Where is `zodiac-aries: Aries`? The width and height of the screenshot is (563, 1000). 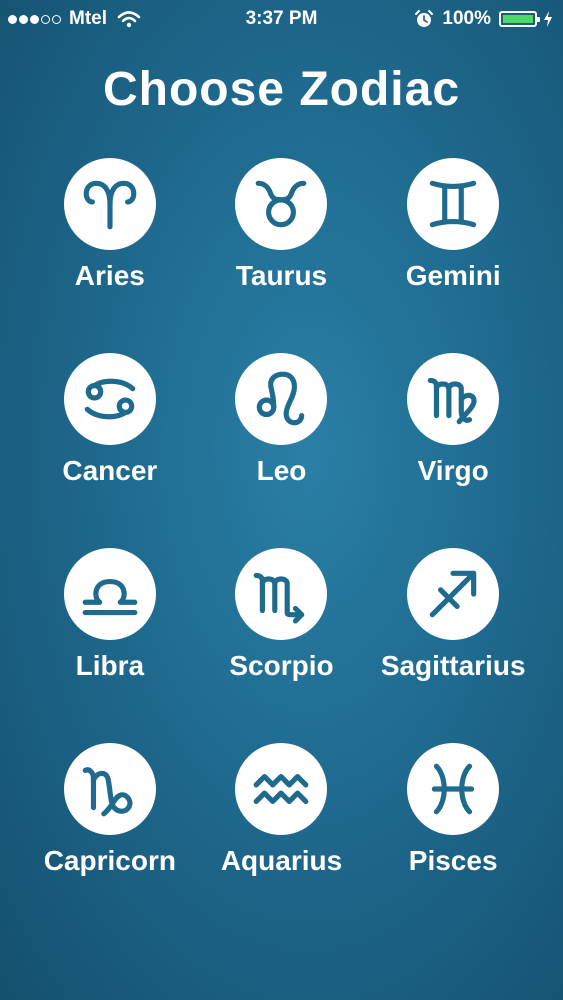
zodiac-aries: Aries is located at coordinates (110, 255).